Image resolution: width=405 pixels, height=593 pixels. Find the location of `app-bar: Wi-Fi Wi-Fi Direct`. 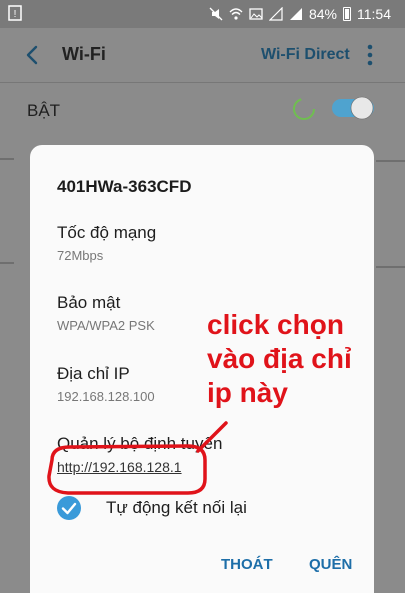

app-bar: Wi-Fi Wi-Fi Direct is located at coordinates (202, 55).